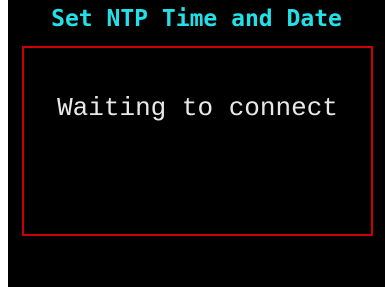 The width and height of the screenshot is (385, 287). What do you see at coordinates (197, 108) in the screenshot?
I see `status-message: Waiting to connect` at bounding box center [197, 108].